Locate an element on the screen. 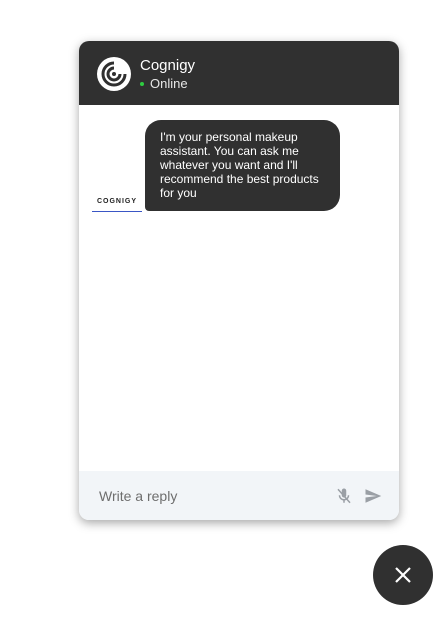  bot-avatar-label: COGNIGY is located at coordinates (117, 201).